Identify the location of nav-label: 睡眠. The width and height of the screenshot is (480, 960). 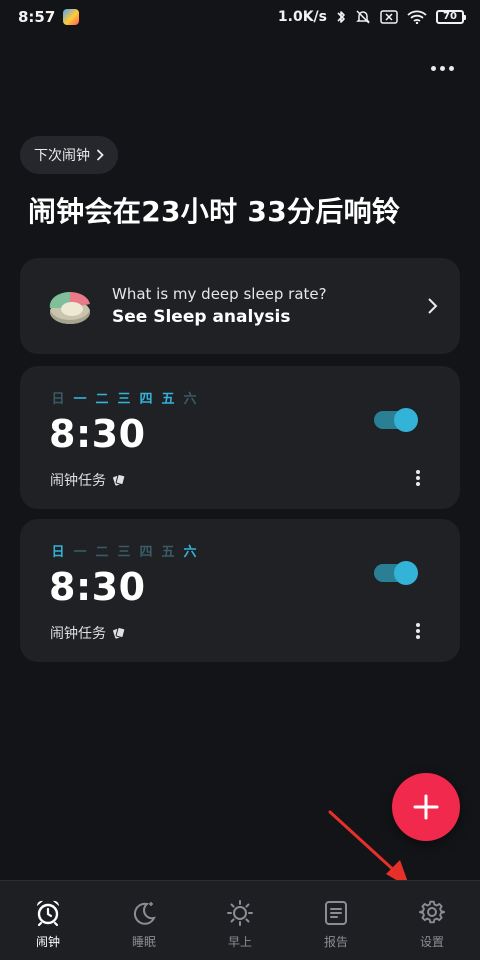
(143, 942).